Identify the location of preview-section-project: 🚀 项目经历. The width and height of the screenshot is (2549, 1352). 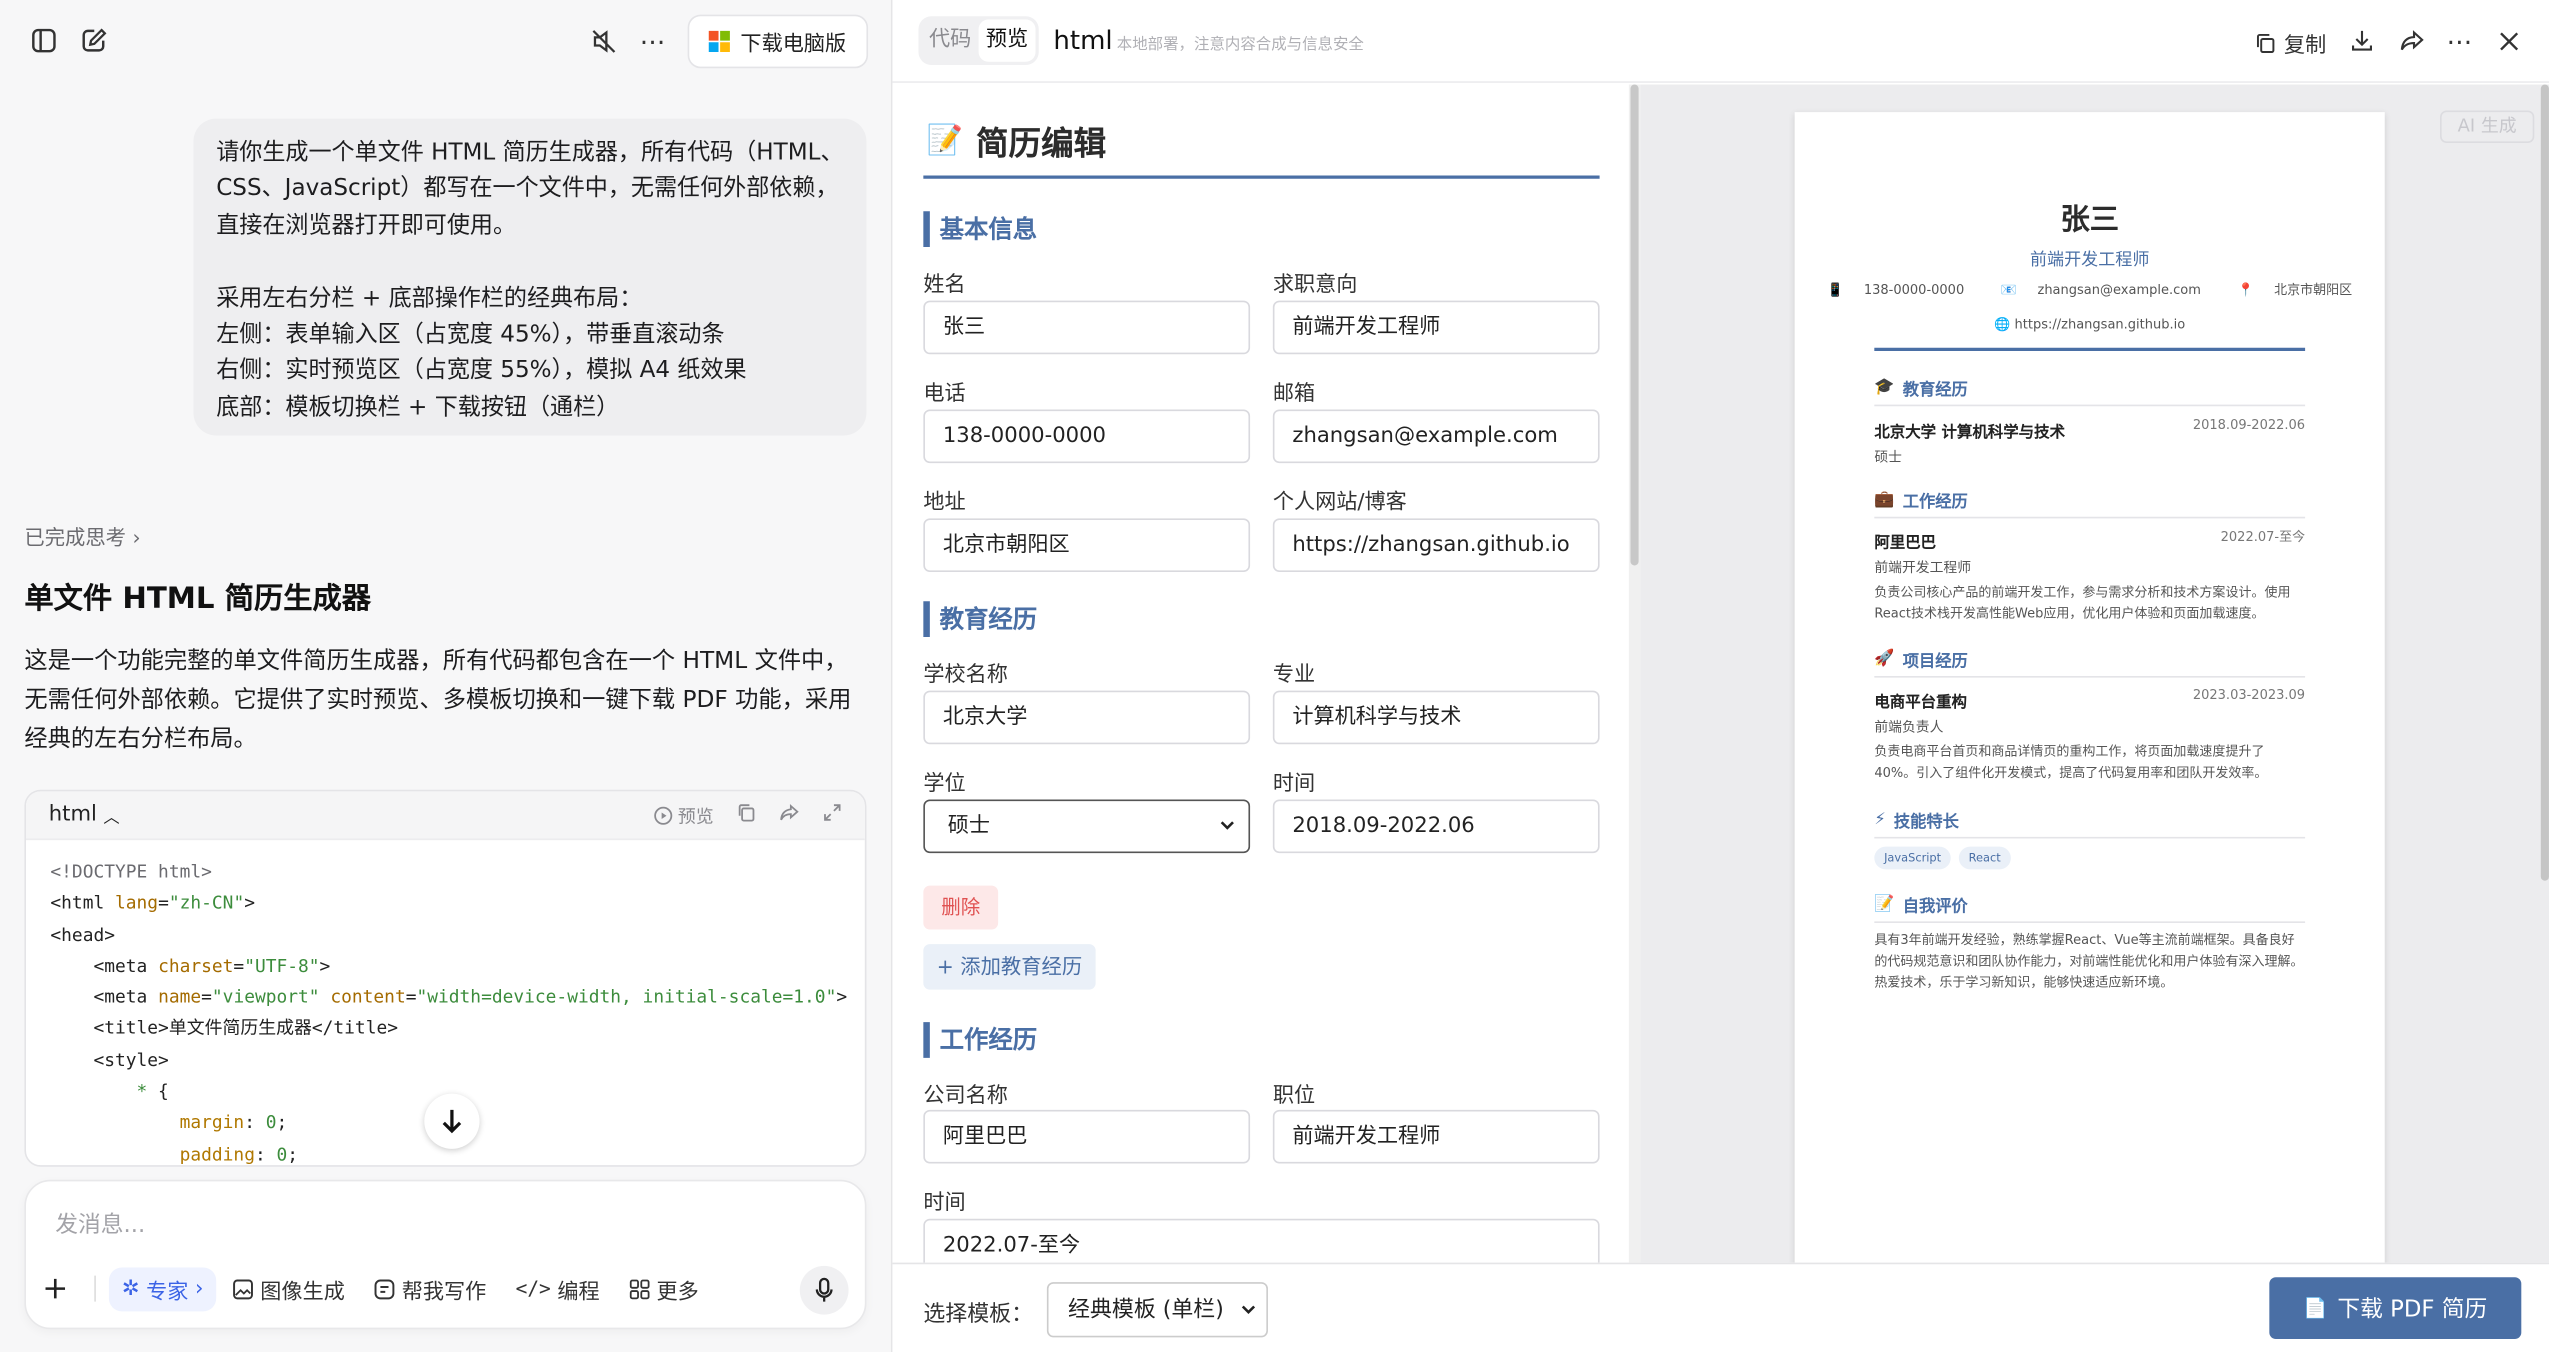
(2090, 662).